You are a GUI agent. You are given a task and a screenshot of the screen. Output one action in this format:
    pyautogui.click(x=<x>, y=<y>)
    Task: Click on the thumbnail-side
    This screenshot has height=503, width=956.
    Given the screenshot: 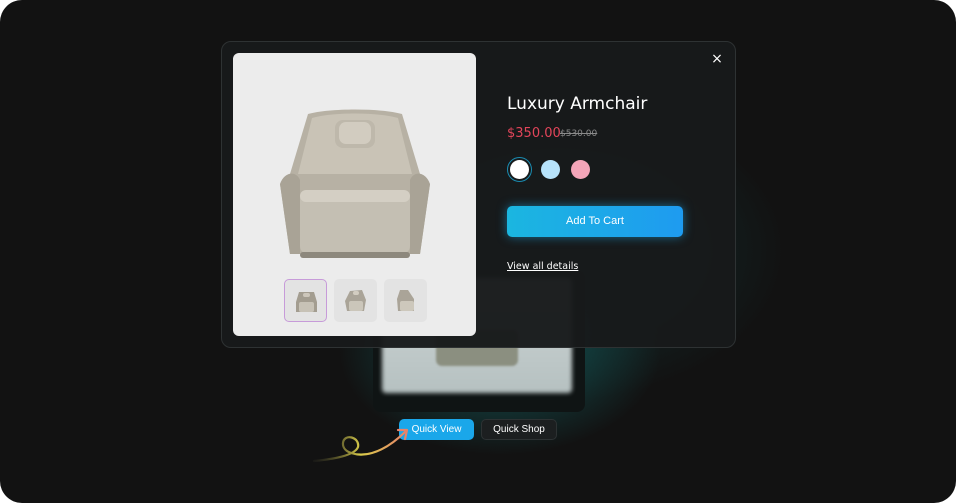 What is the action you would take?
    pyautogui.click(x=405, y=300)
    